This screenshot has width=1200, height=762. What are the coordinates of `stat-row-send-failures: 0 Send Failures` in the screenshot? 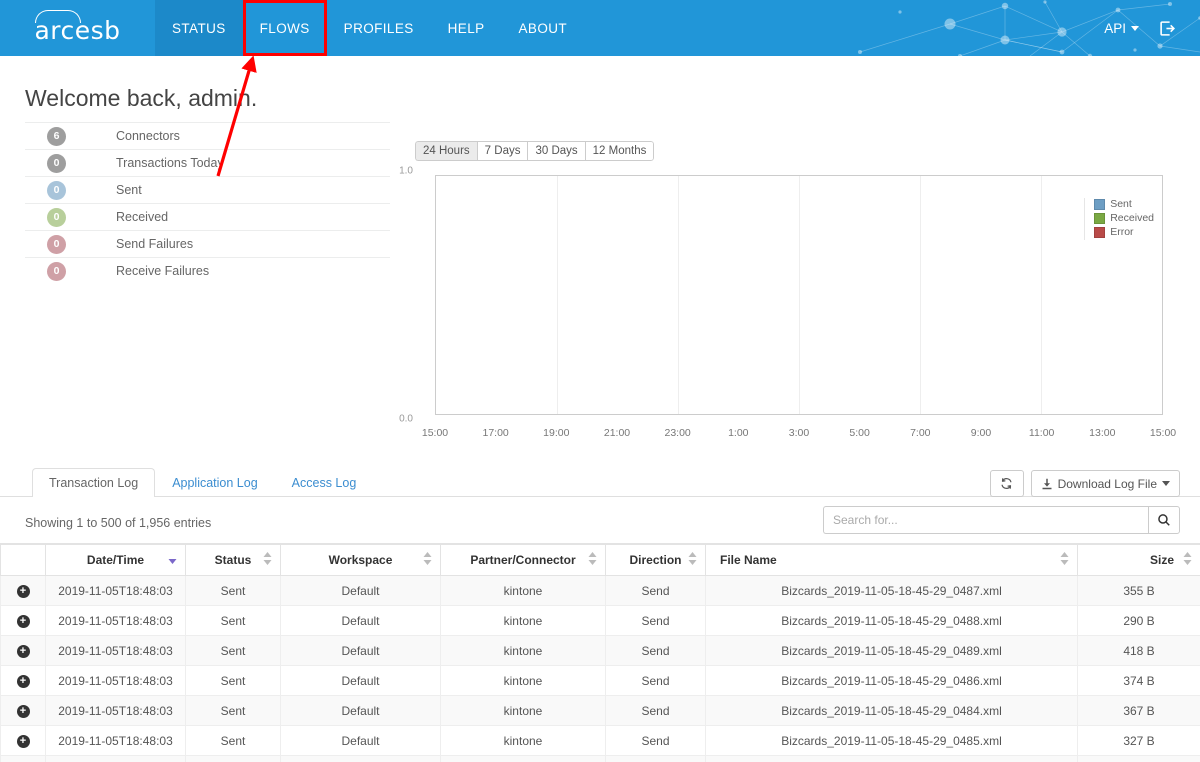 It's located at (207, 243).